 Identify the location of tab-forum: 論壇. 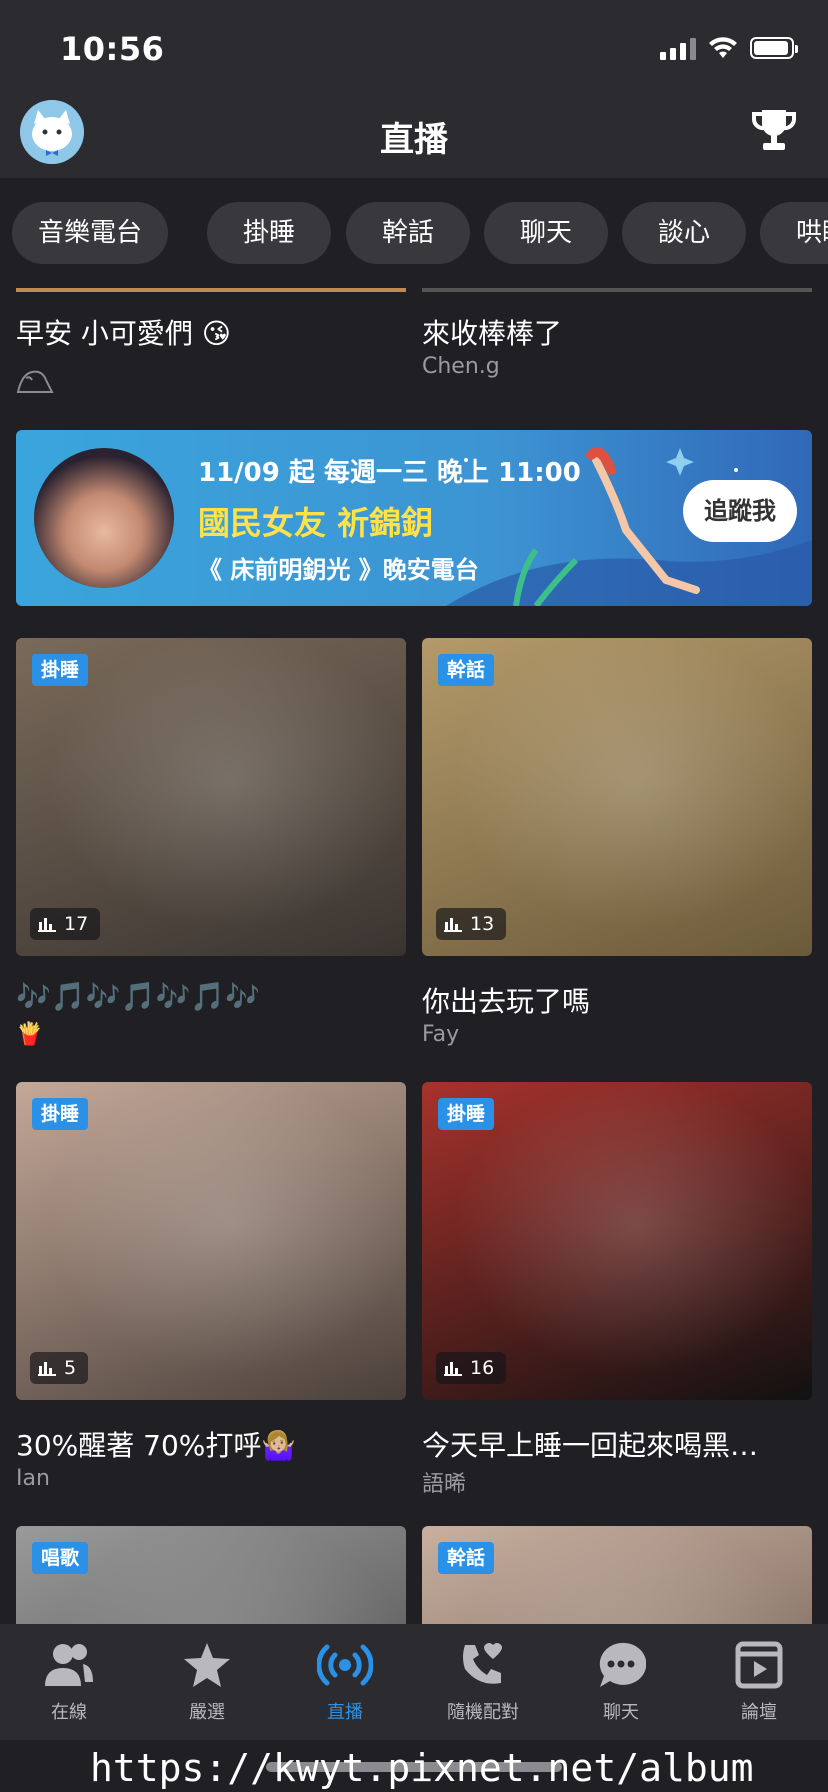
(759, 1681).